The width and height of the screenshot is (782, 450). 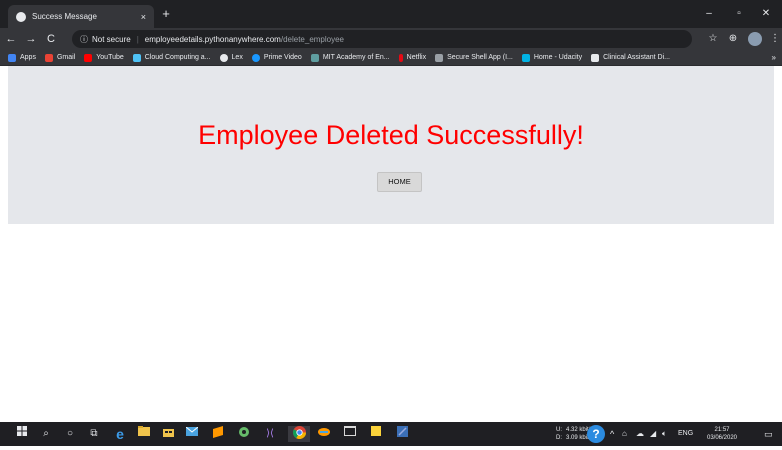 I want to click on apps-grid-icon, so click(x=12, y=57).